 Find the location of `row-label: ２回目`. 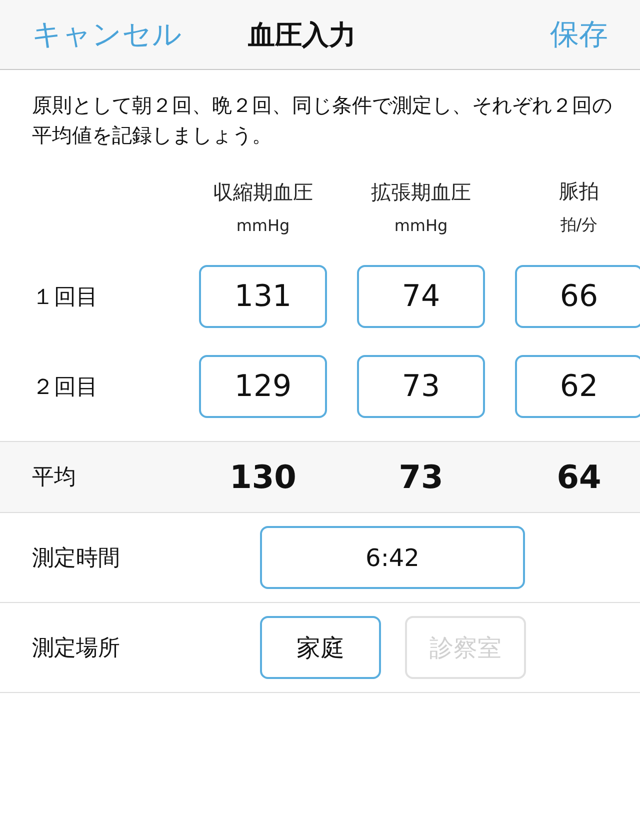

row-label: ２回目 is located at coordinates (65, 388).